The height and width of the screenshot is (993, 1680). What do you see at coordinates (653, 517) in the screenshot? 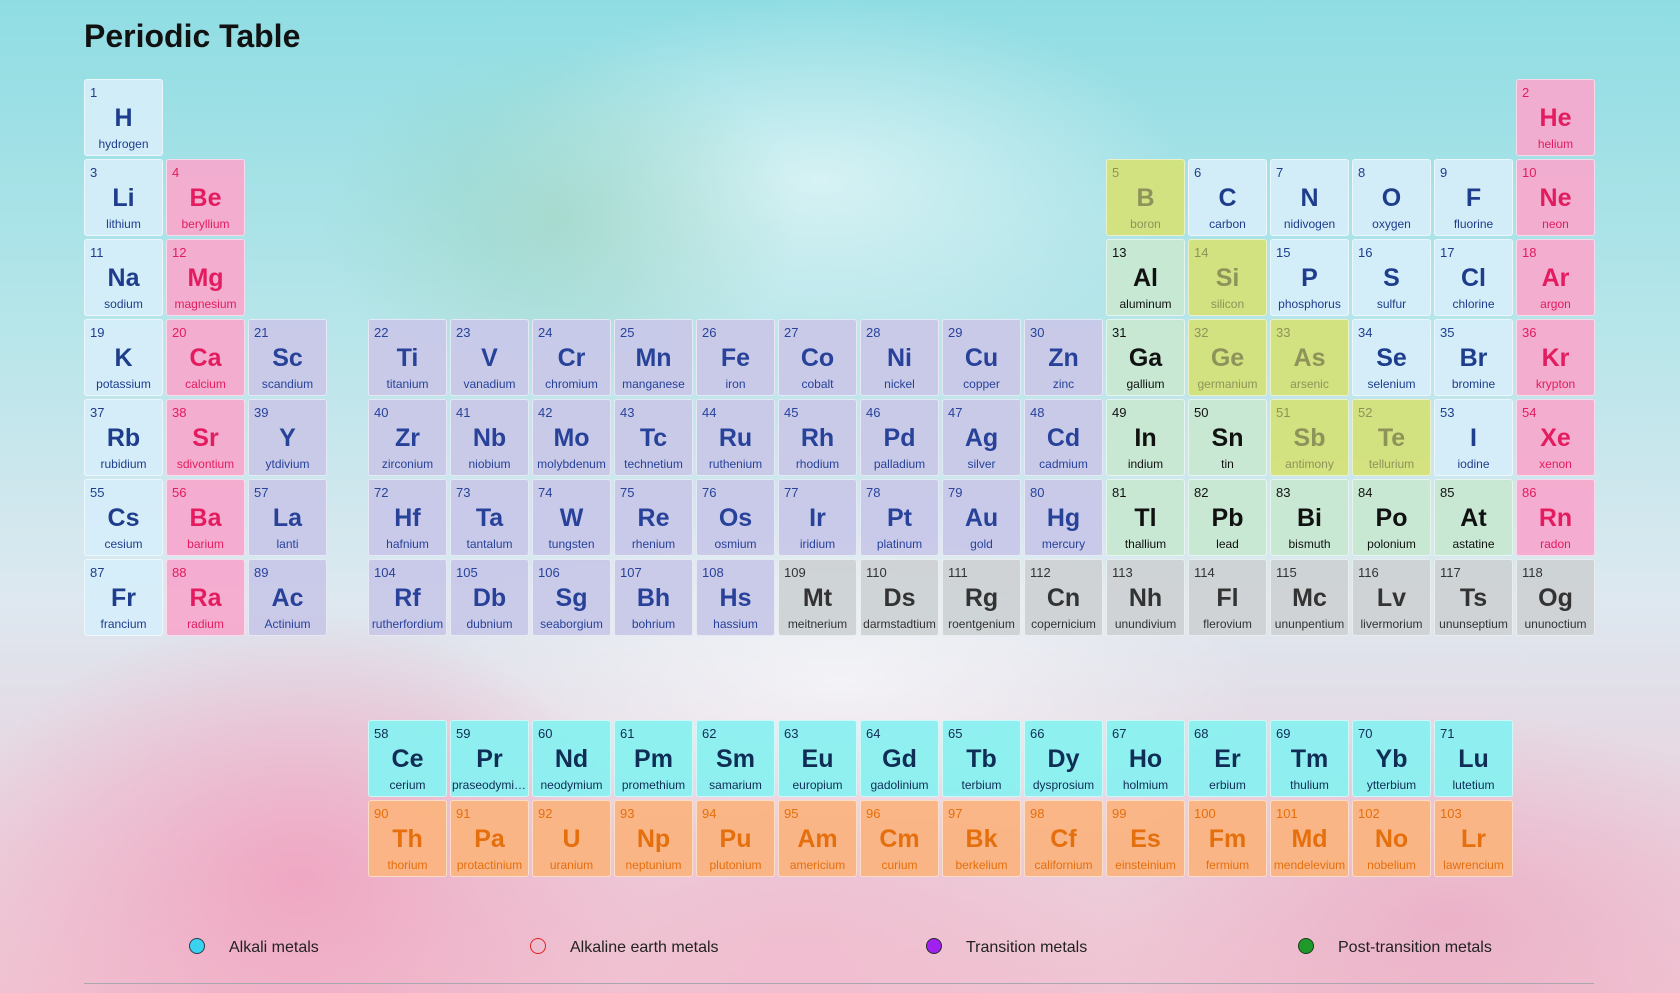
I see `element-tile-rhenium: 75 Re rhenium` at bounding box center [653, 517].